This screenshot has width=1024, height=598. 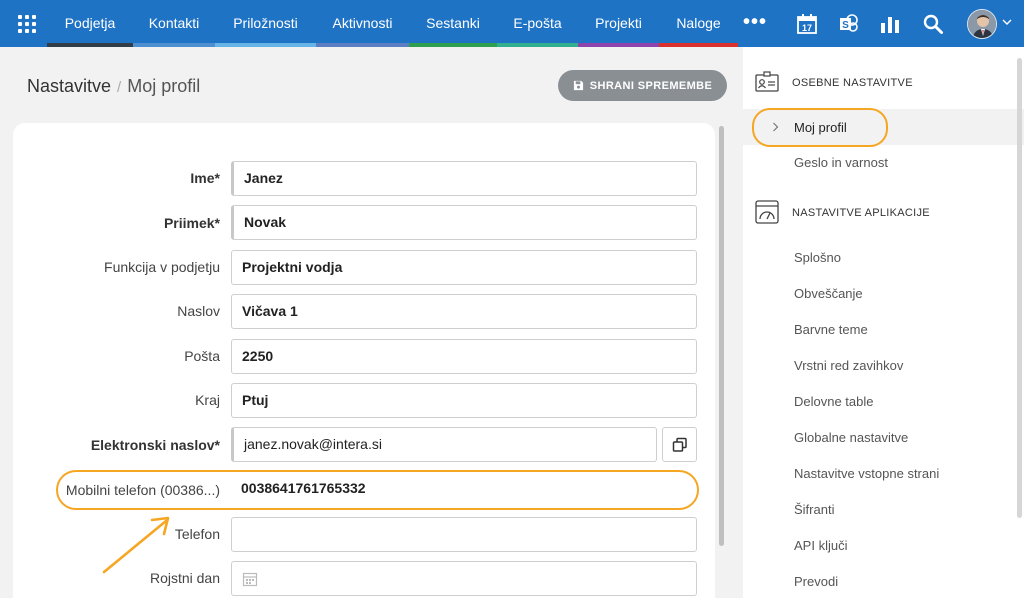 I want to click on dashboard-gauge-icon, so click(x=767, y=212).